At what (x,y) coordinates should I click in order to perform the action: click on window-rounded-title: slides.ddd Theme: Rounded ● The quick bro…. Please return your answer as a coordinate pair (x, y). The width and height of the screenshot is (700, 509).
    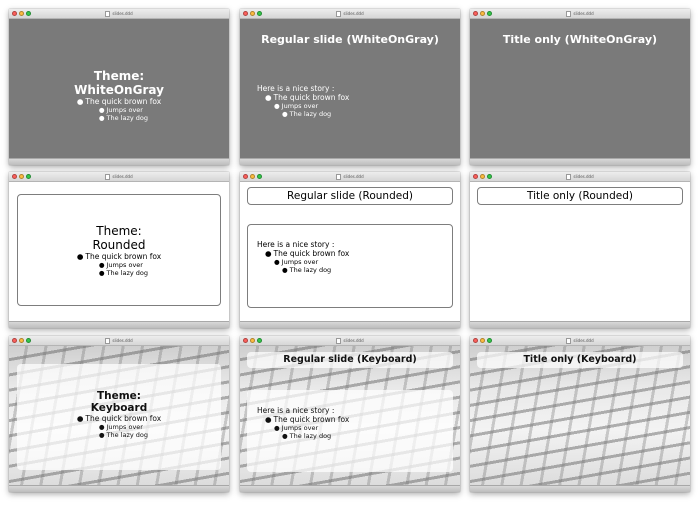
    Looking at the image, I should click on (119, 250).